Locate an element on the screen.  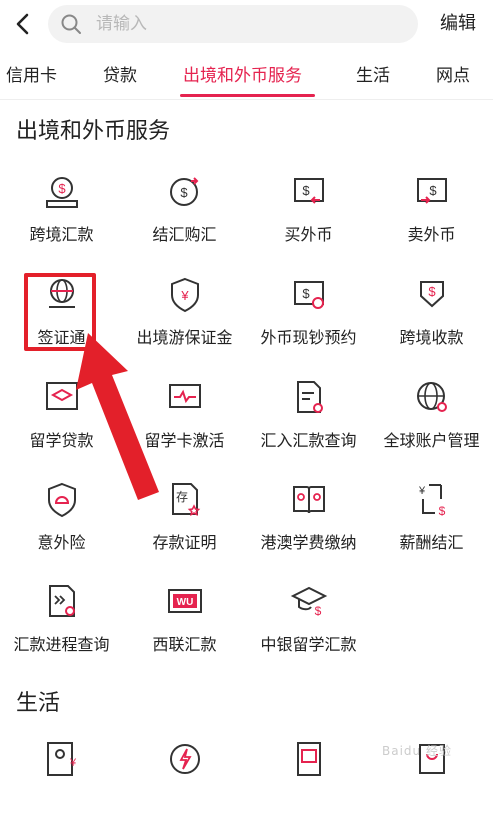
service-study-card-activation: 留学卡激活 is located at coordinates (184, 429).